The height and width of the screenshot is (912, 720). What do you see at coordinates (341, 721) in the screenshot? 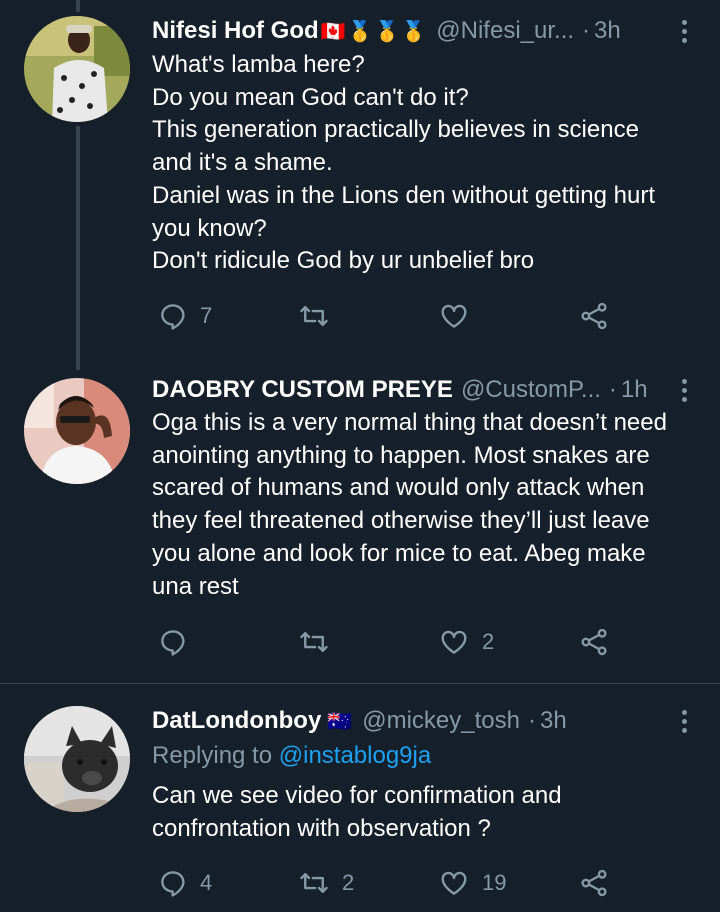
I see `name-badges: 🇦🇺` at bounding box center [341, 721].